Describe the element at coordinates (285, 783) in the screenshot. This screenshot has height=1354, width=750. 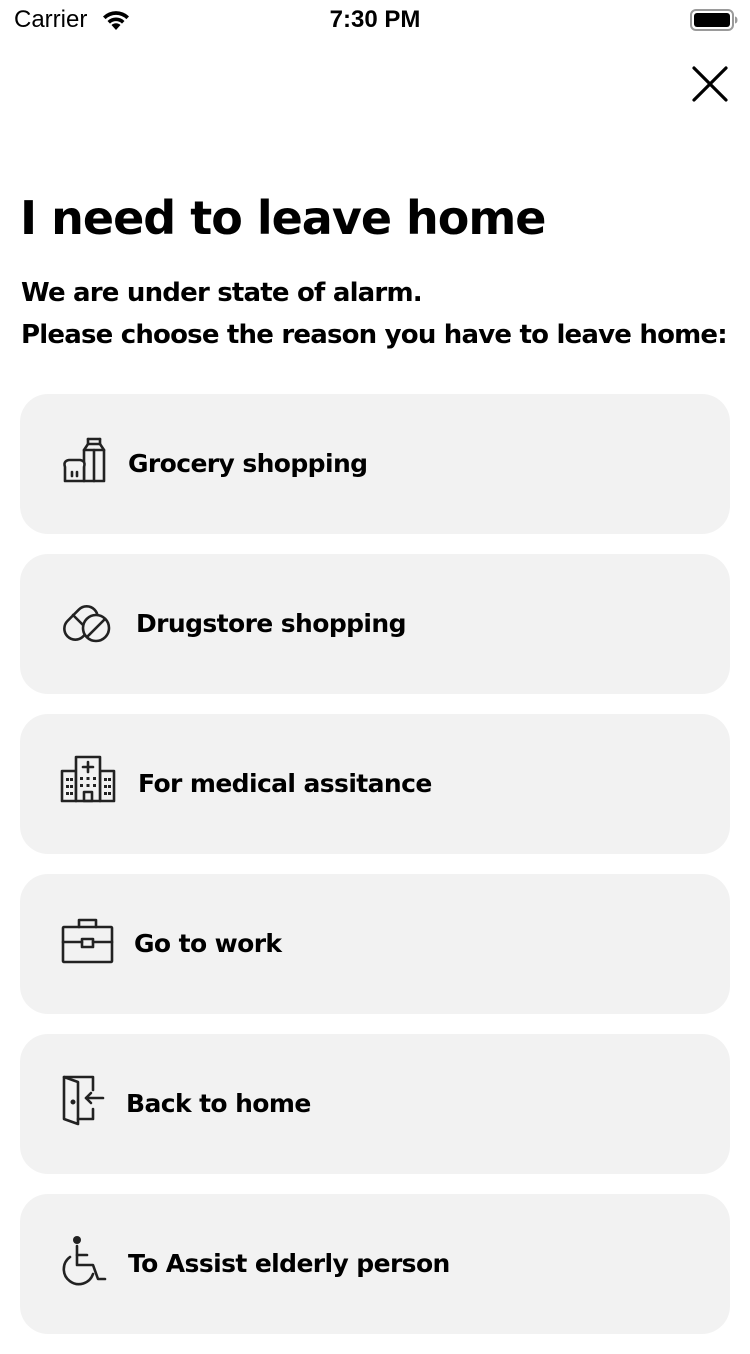
I see `reason-label: For medical assitance` at that location.